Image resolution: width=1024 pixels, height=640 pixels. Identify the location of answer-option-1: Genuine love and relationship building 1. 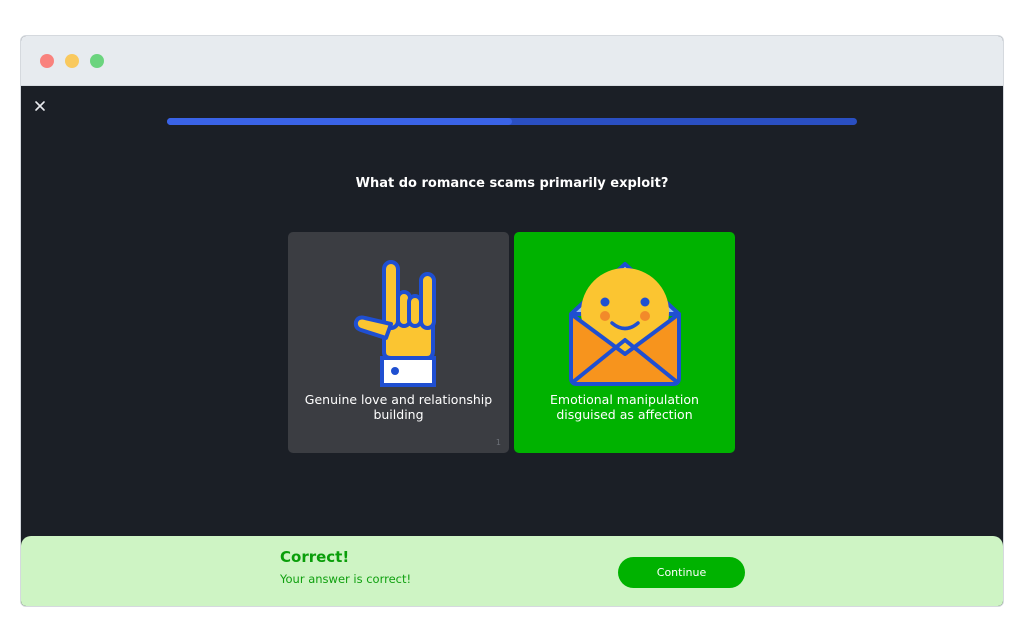
(398, 342).